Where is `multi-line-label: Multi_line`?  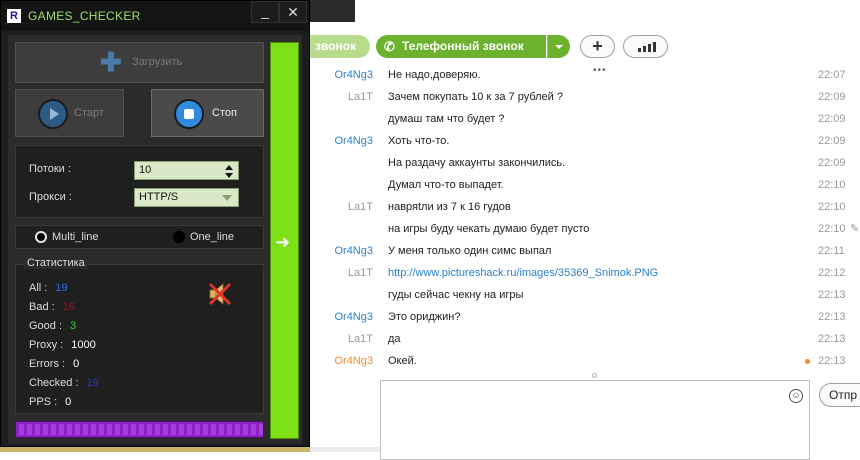
multi-line-label: Multi_line is located at coordinates (75, 237).